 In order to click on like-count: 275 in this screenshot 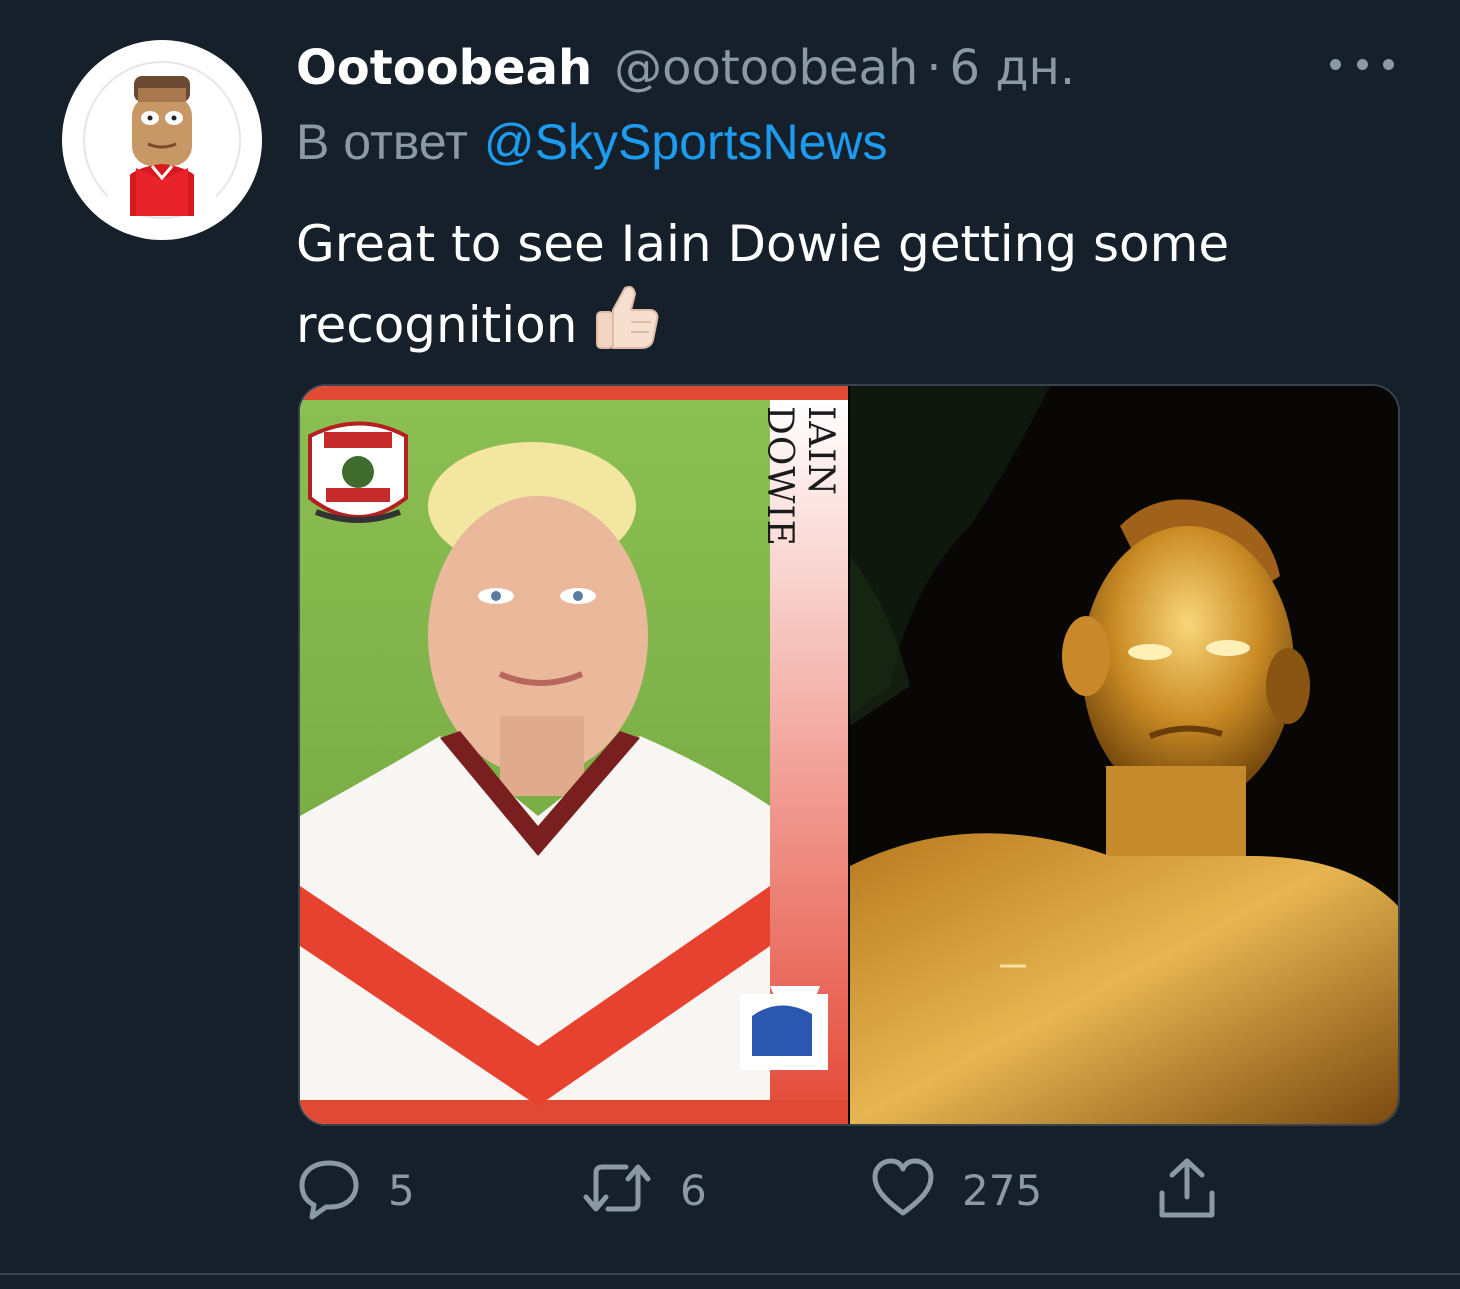, I will do `click(1002, 1190)`.